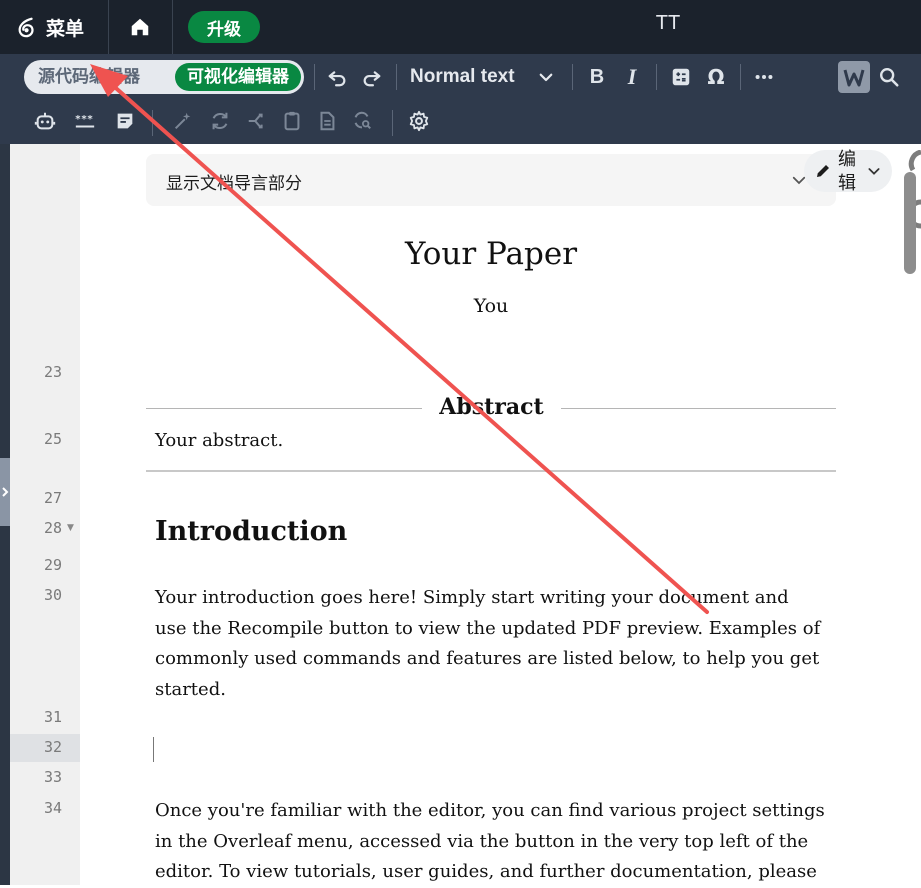 Image resolution: width=921 pixels, height=888 pixels. I want to click on edit-label: 编辑, so click(847, 171).